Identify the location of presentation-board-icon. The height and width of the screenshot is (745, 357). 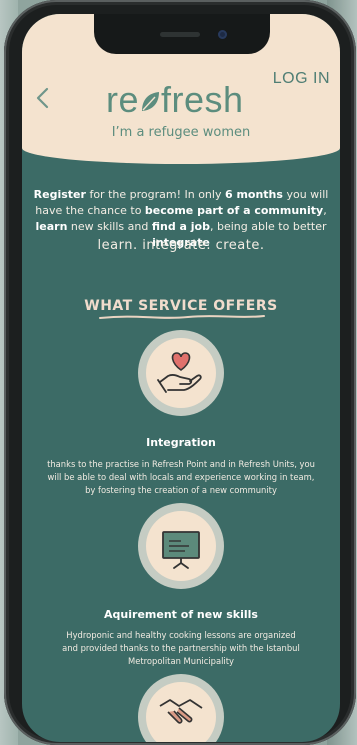
(181, 550).